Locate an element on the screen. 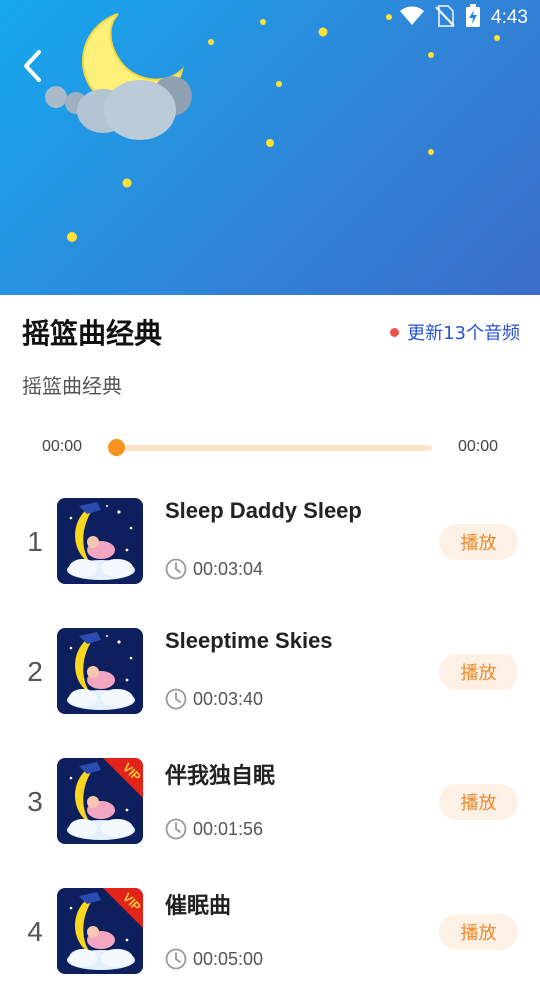  song-duration: 00:05:00 is located at coordinates (214, 959).